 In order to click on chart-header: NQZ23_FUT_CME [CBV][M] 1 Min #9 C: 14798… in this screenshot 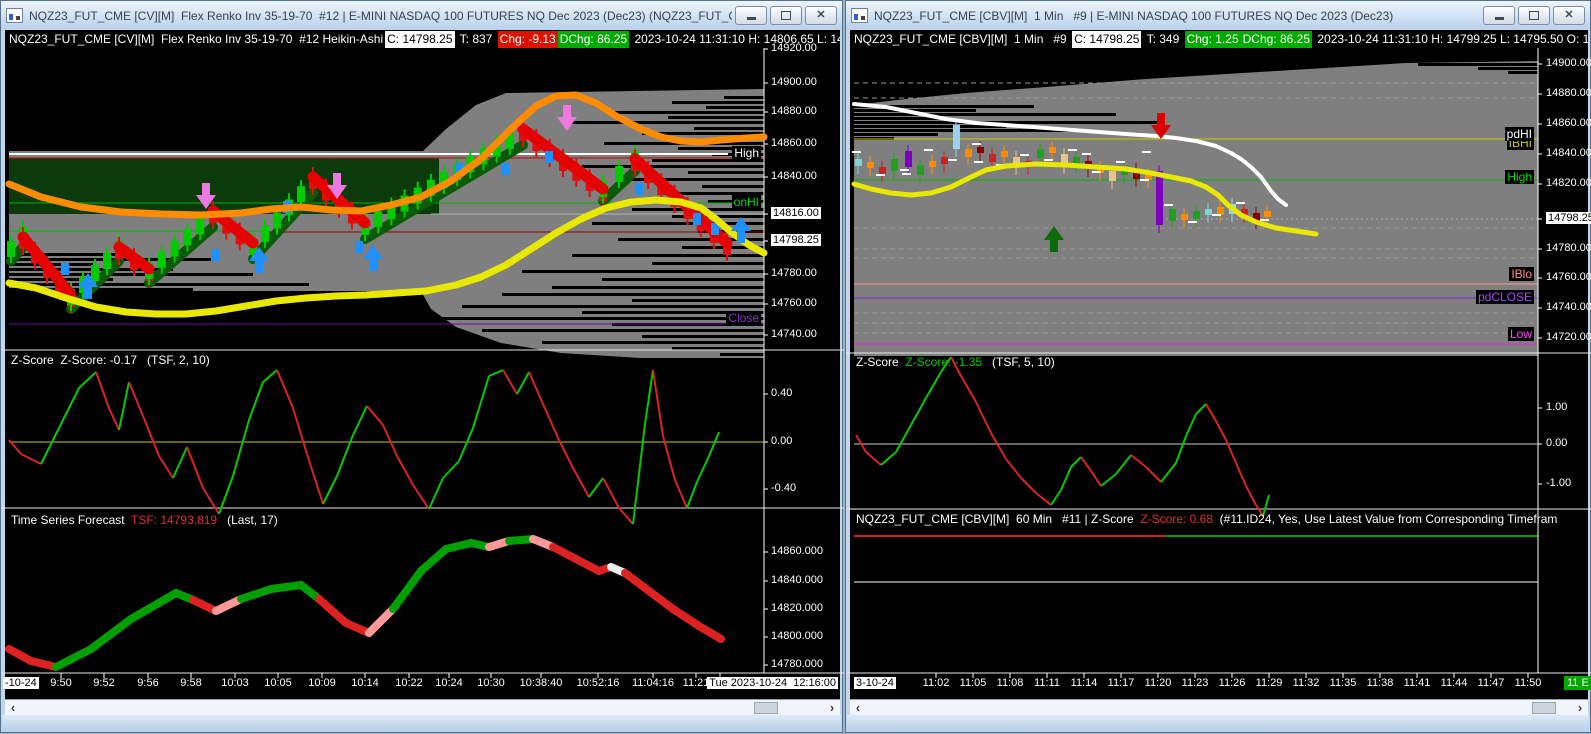, I will do `click(1220, 39)`.